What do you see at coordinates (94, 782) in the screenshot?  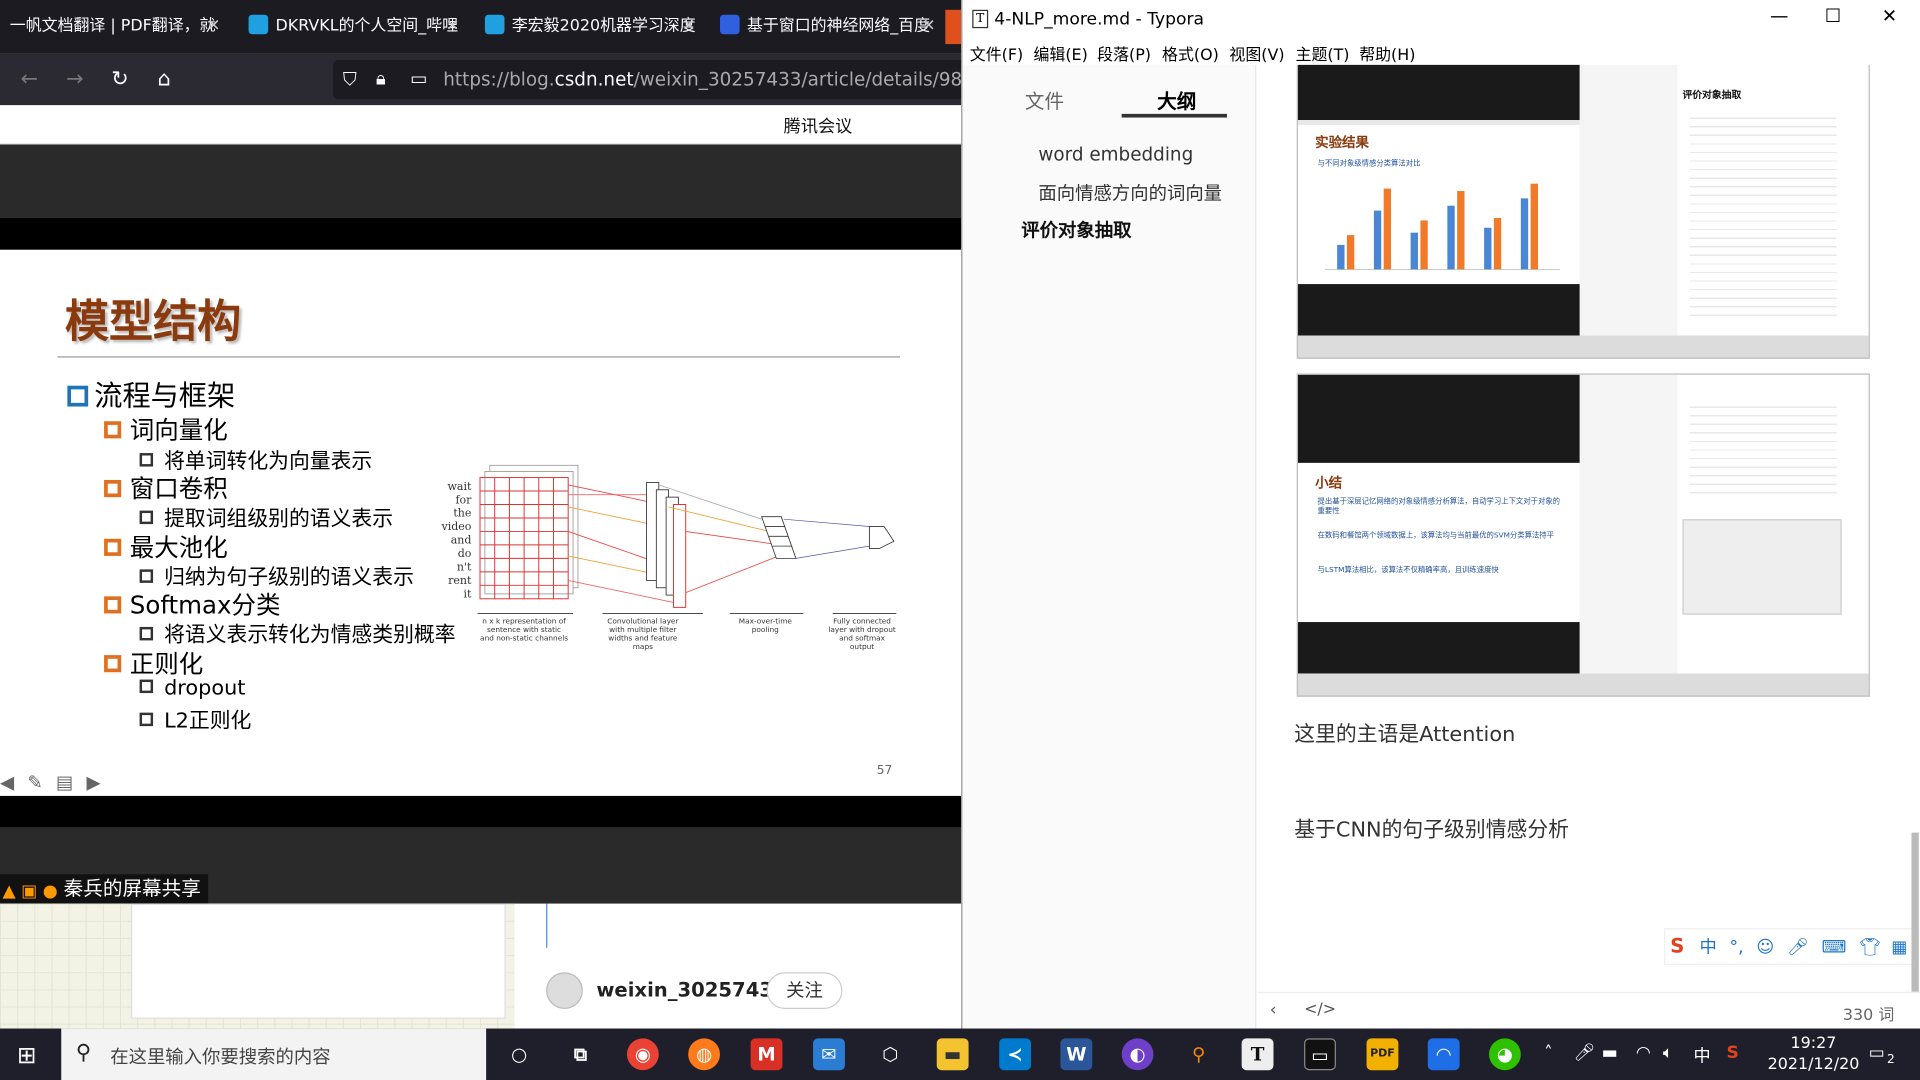 I see `next-slide-icon: ▶` at bounding box center [94, 782].